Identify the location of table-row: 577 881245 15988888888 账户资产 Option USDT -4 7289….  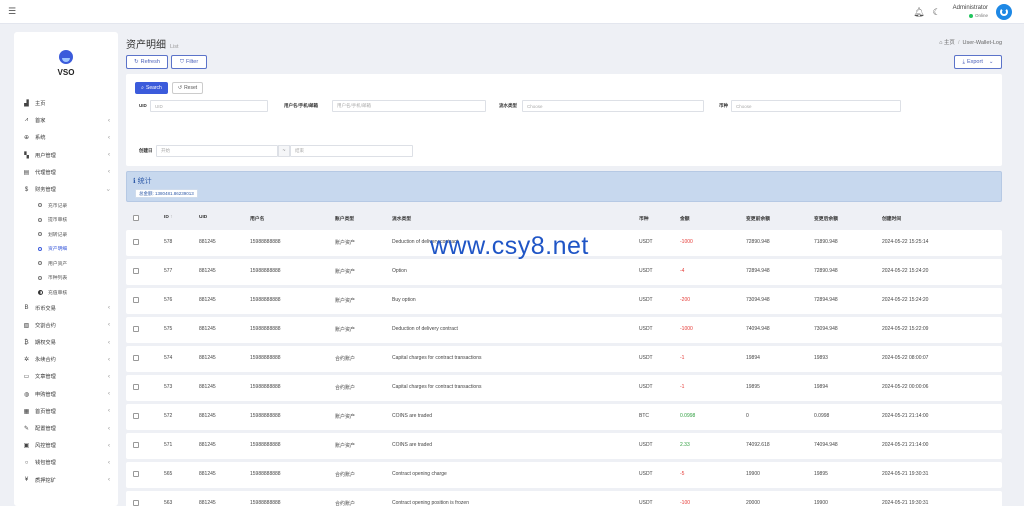
(564, 272).